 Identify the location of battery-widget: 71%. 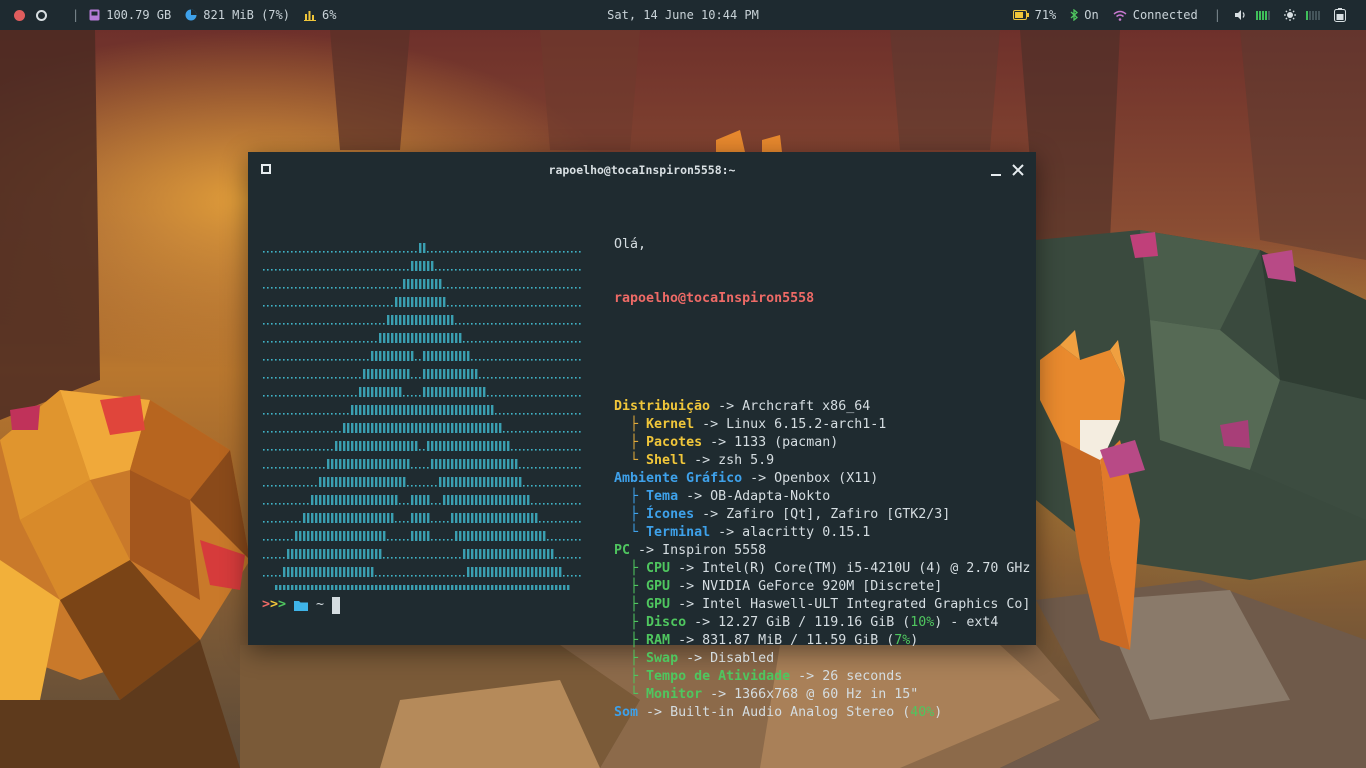
(1034, 15).